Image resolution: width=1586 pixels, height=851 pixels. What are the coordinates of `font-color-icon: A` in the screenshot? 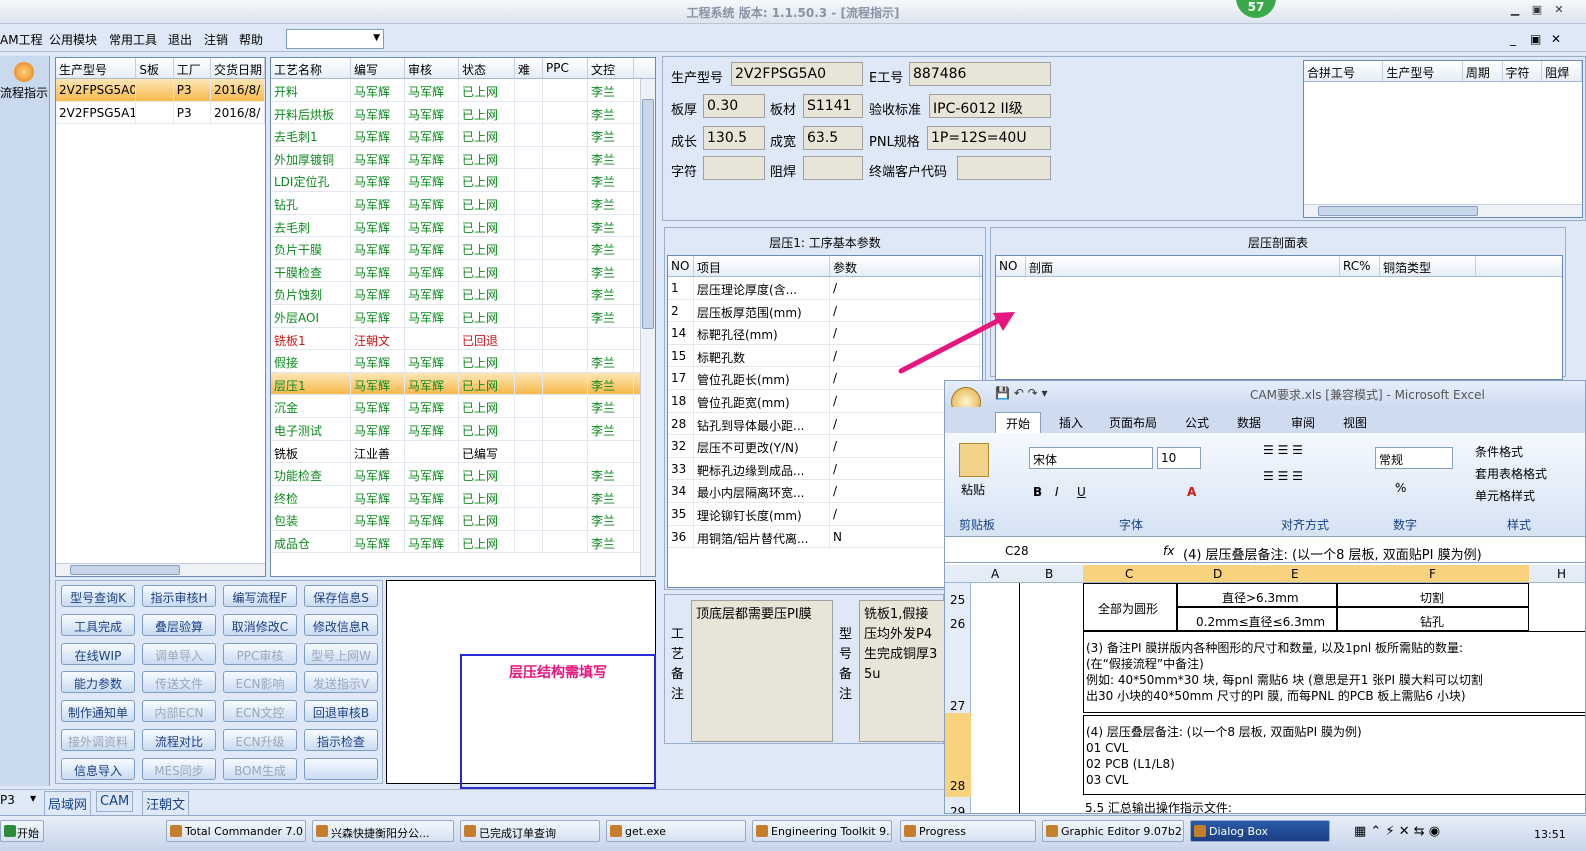 It's located at (1191, 492).